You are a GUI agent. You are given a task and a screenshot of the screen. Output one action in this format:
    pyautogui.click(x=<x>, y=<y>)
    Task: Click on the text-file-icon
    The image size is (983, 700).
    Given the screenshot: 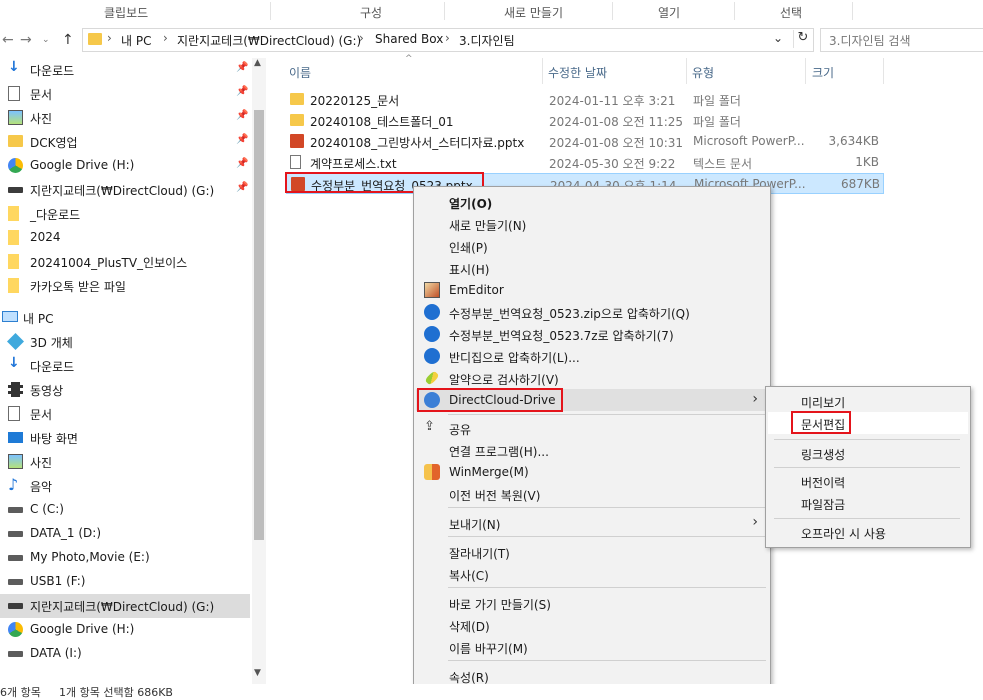 What is the action you would take?
    pyautogui.click(x=295, y=162)
    